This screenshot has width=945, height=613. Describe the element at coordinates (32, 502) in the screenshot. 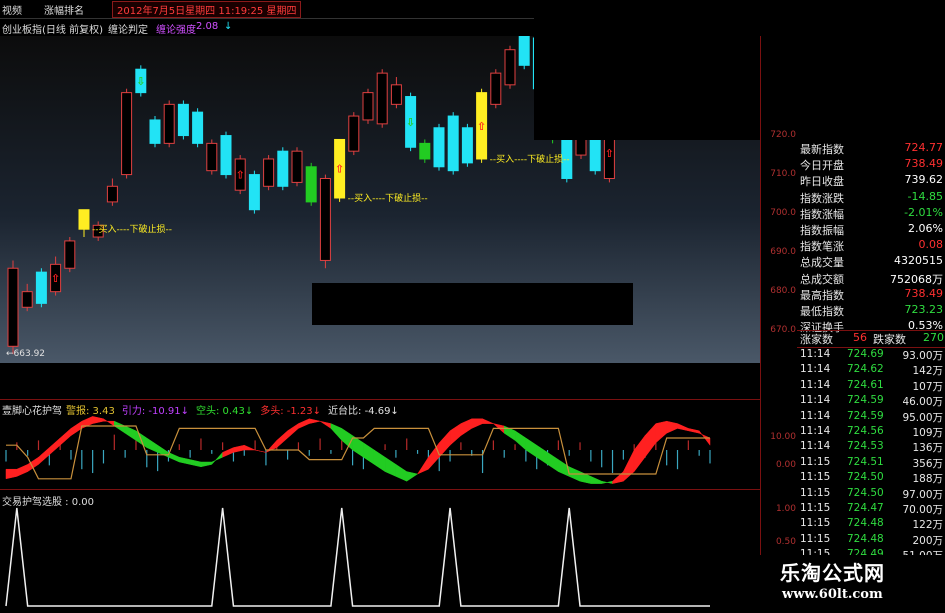

I see `indicator-2-title: 交易护驾选股` at that location.